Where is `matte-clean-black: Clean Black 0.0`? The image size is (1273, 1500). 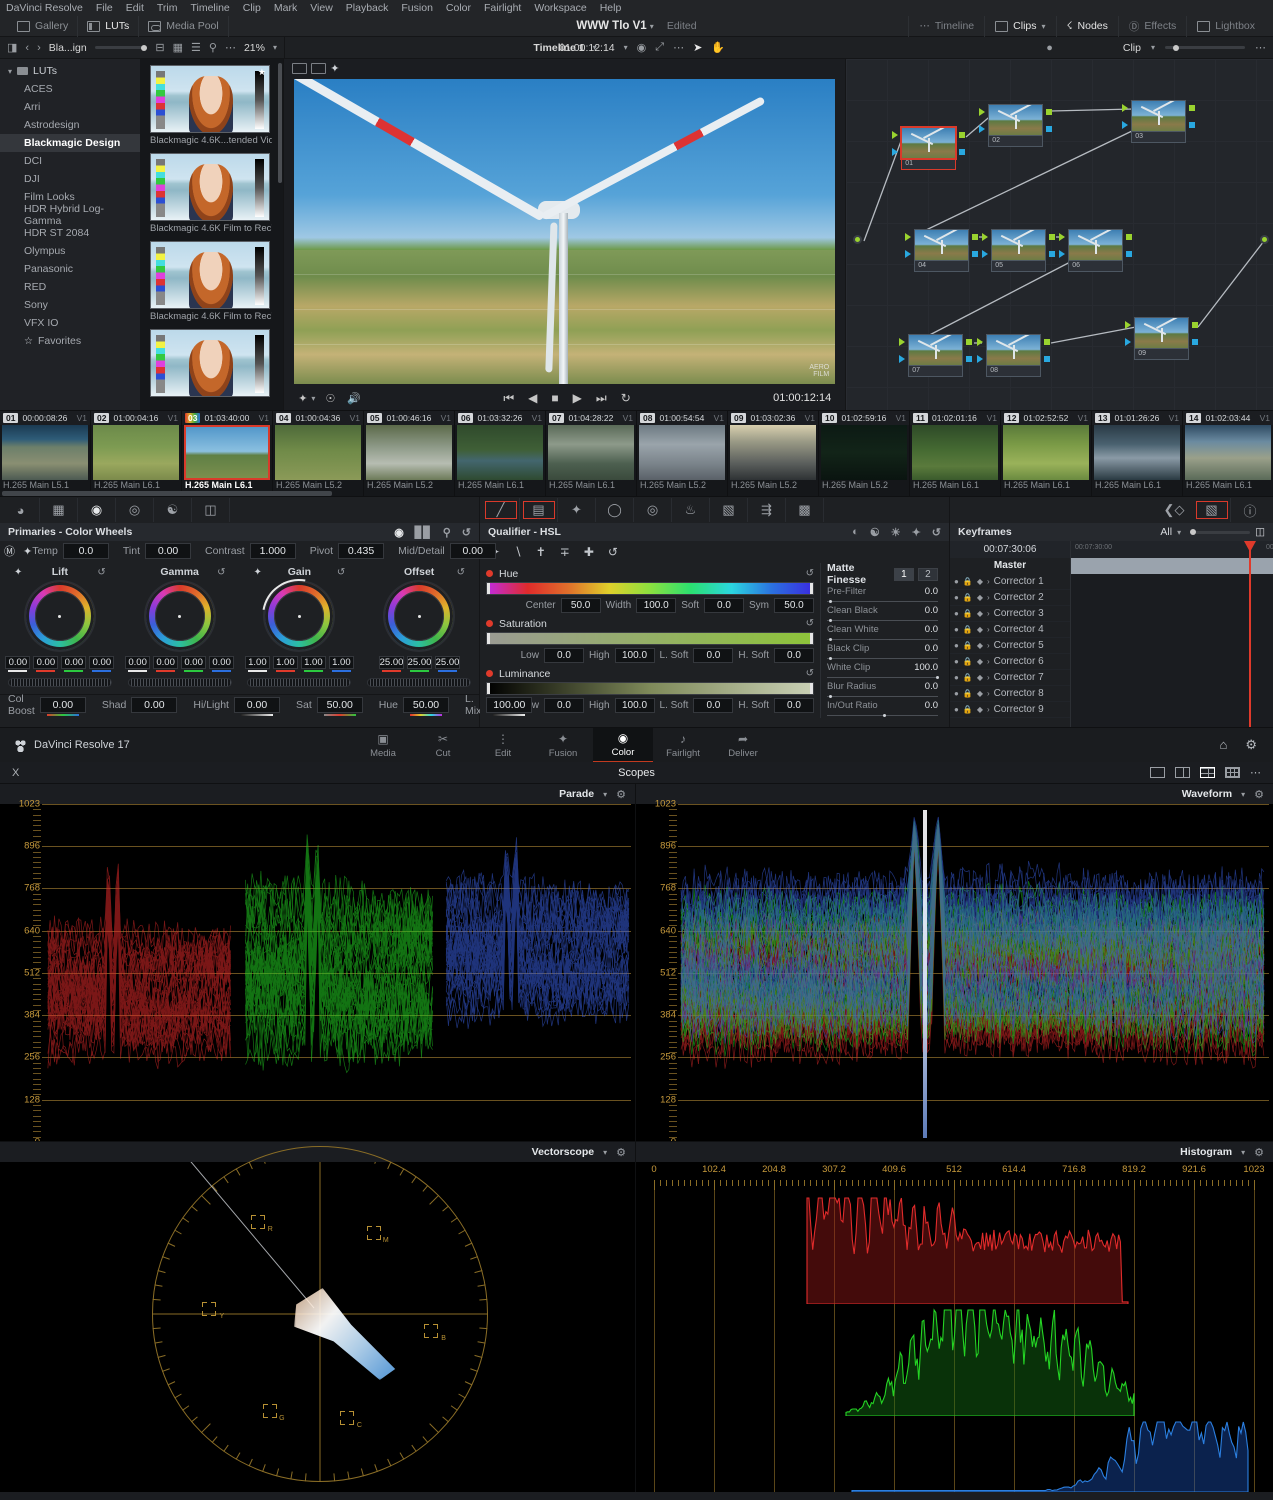
matte-clean-black: Clean Black 0.0 is located at coordinates (882, 613).